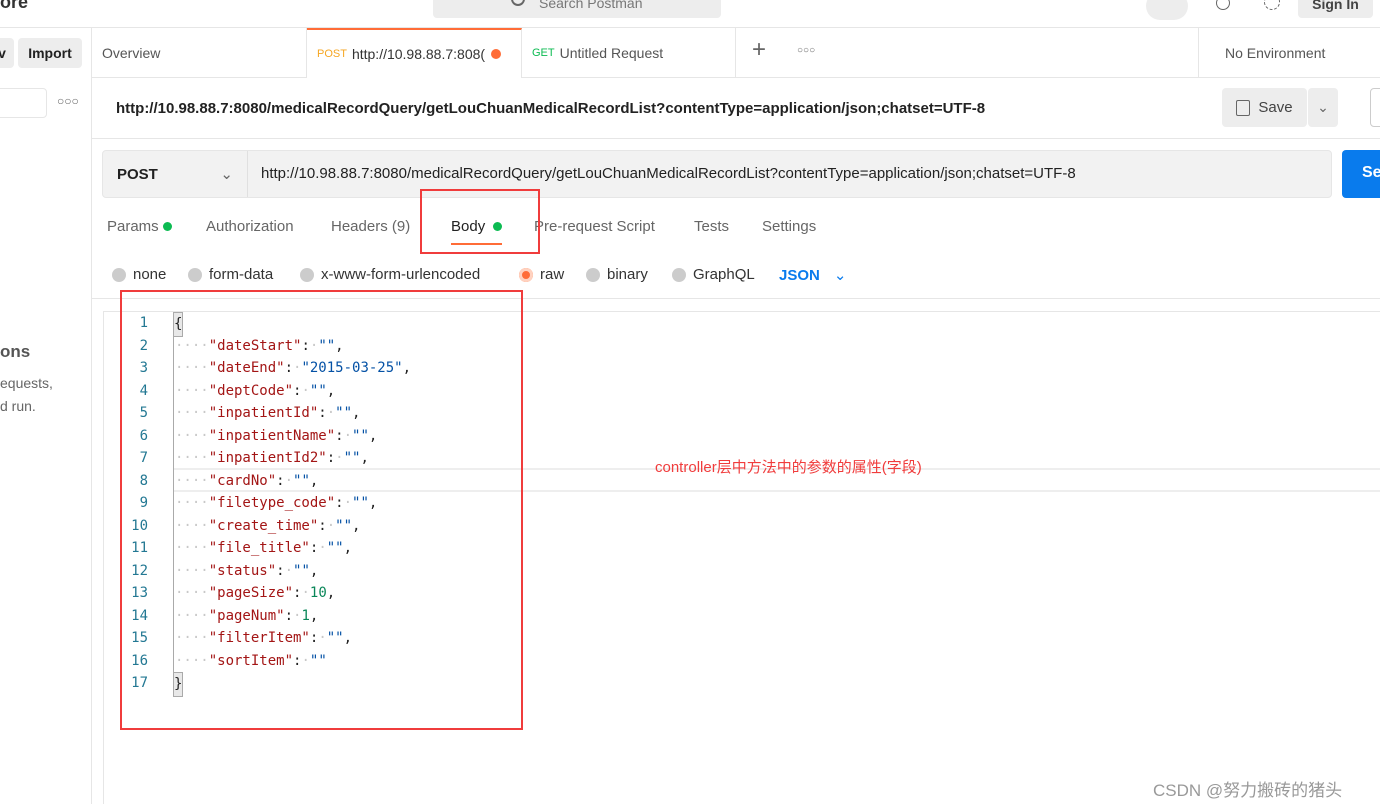  Describe the element at coordinates (629, 53) in the screenshot. I see `tab-get-request: GET Untitled Request` at that location.